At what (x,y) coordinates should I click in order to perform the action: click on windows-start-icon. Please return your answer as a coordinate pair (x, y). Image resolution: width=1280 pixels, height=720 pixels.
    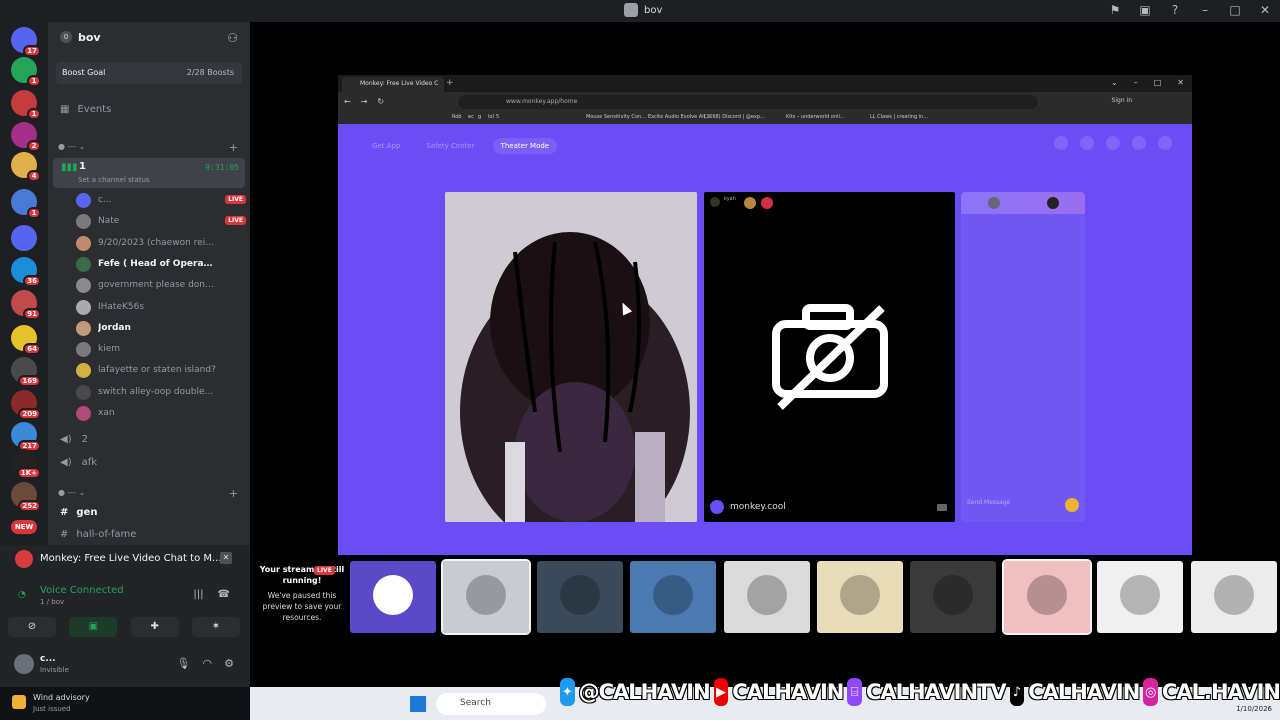
    Looking at the image, I should click on (418, 704).